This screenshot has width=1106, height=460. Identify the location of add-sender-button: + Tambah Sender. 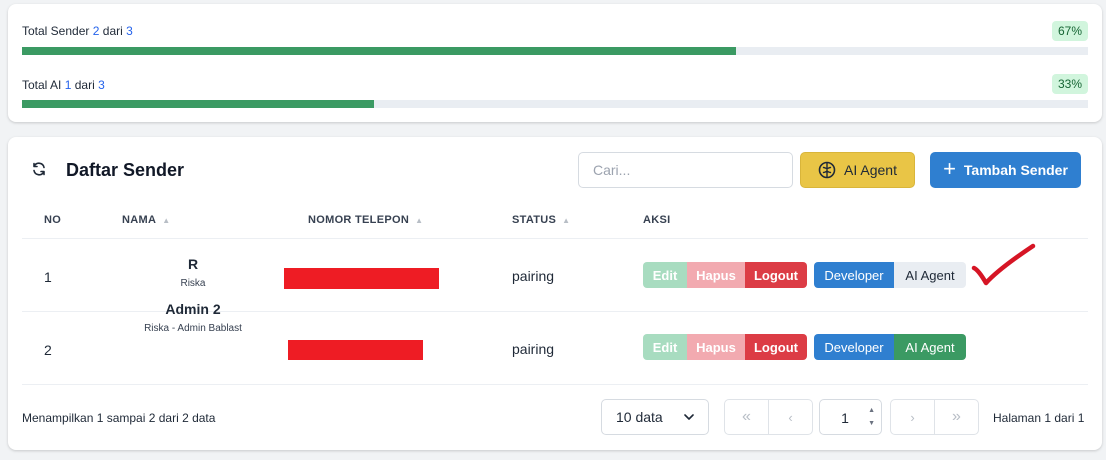
(1005, 170).